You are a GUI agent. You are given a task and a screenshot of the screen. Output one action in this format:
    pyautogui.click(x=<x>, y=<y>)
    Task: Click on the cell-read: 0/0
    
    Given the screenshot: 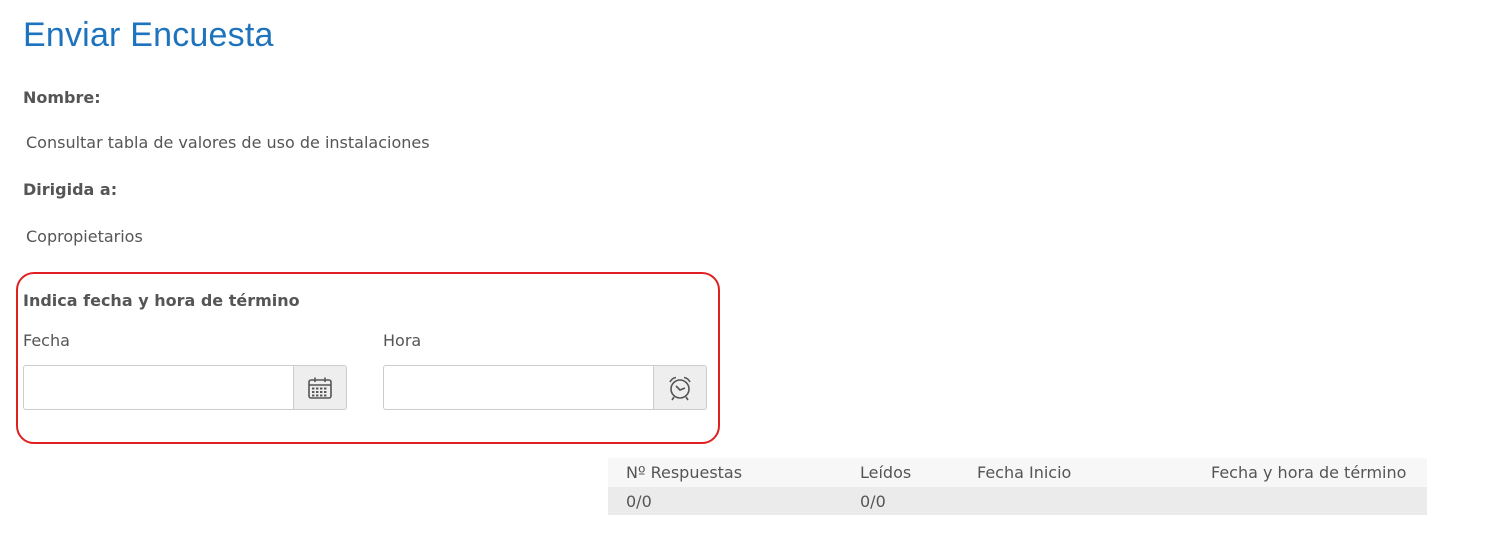 What is the action you would take?
    pyautogui.click(x=900, y=501)
    